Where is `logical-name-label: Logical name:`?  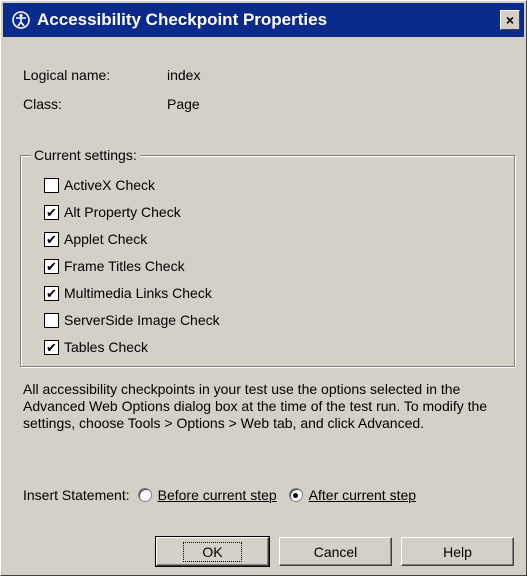
logical-name-label: Logical name: is located at coordinates (67, 75).